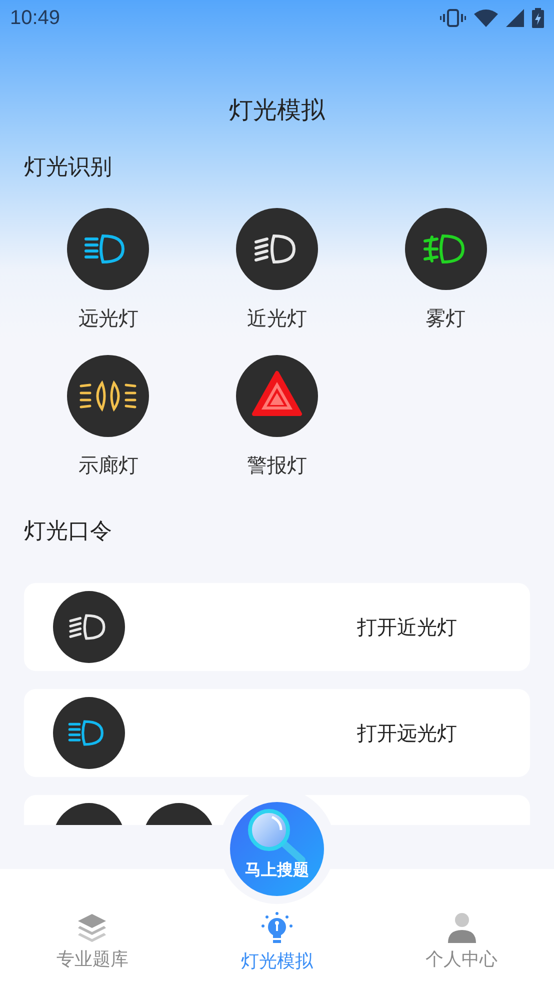  Describe the element at coordinates (538, 18) in the screenshot. I see `battery-icon` at that location.